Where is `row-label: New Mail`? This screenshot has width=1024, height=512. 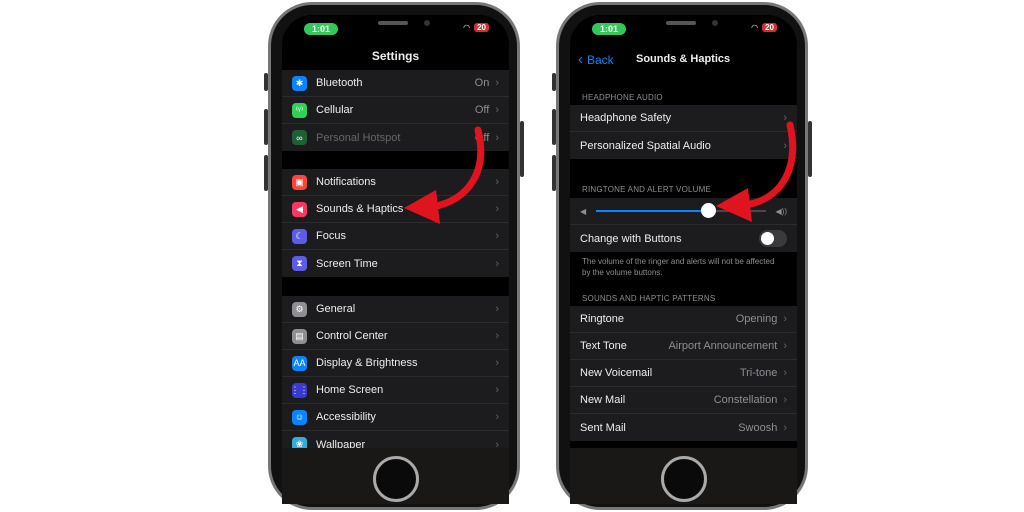 row-label: New Mail is located at coordinates (603, 400).